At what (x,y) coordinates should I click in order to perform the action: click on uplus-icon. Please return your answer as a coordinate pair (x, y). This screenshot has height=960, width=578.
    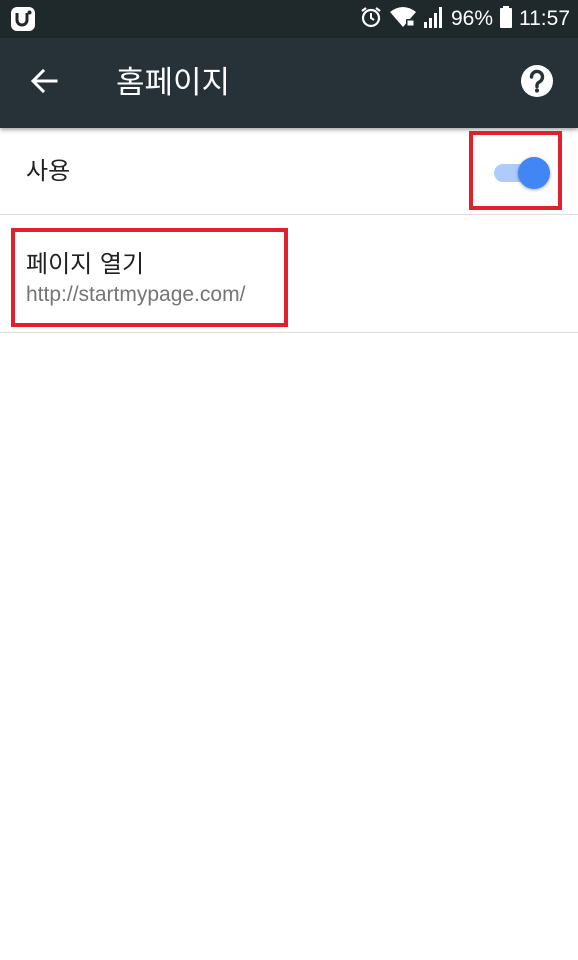
    Looking at the image, I should click on (23, 19).